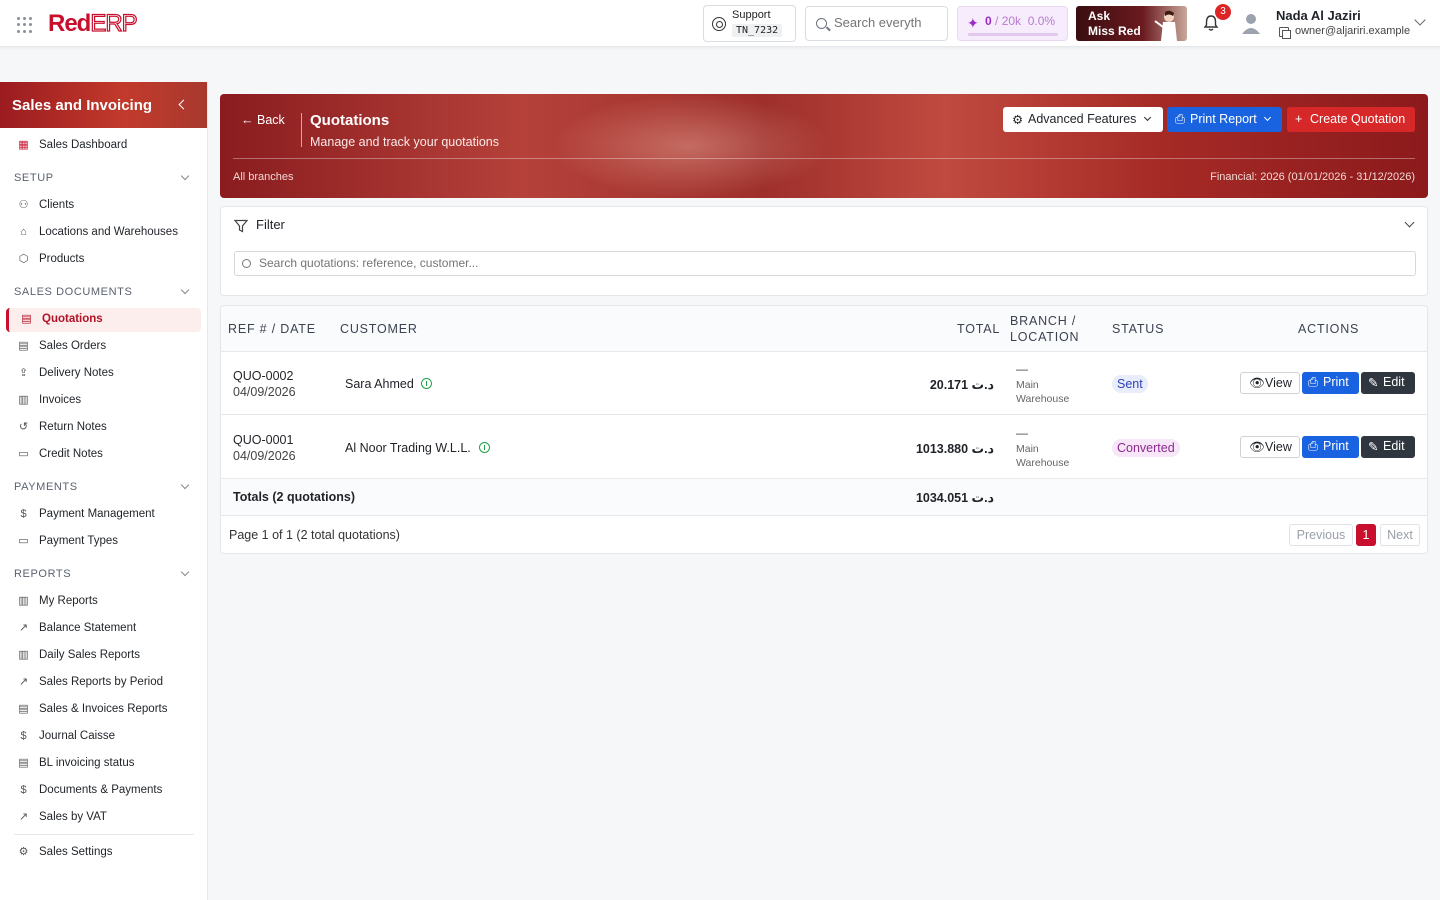  Describe the element at coordinates (973, 23) in the screenshot. I see `sparkle-icon: ✦` at that location.